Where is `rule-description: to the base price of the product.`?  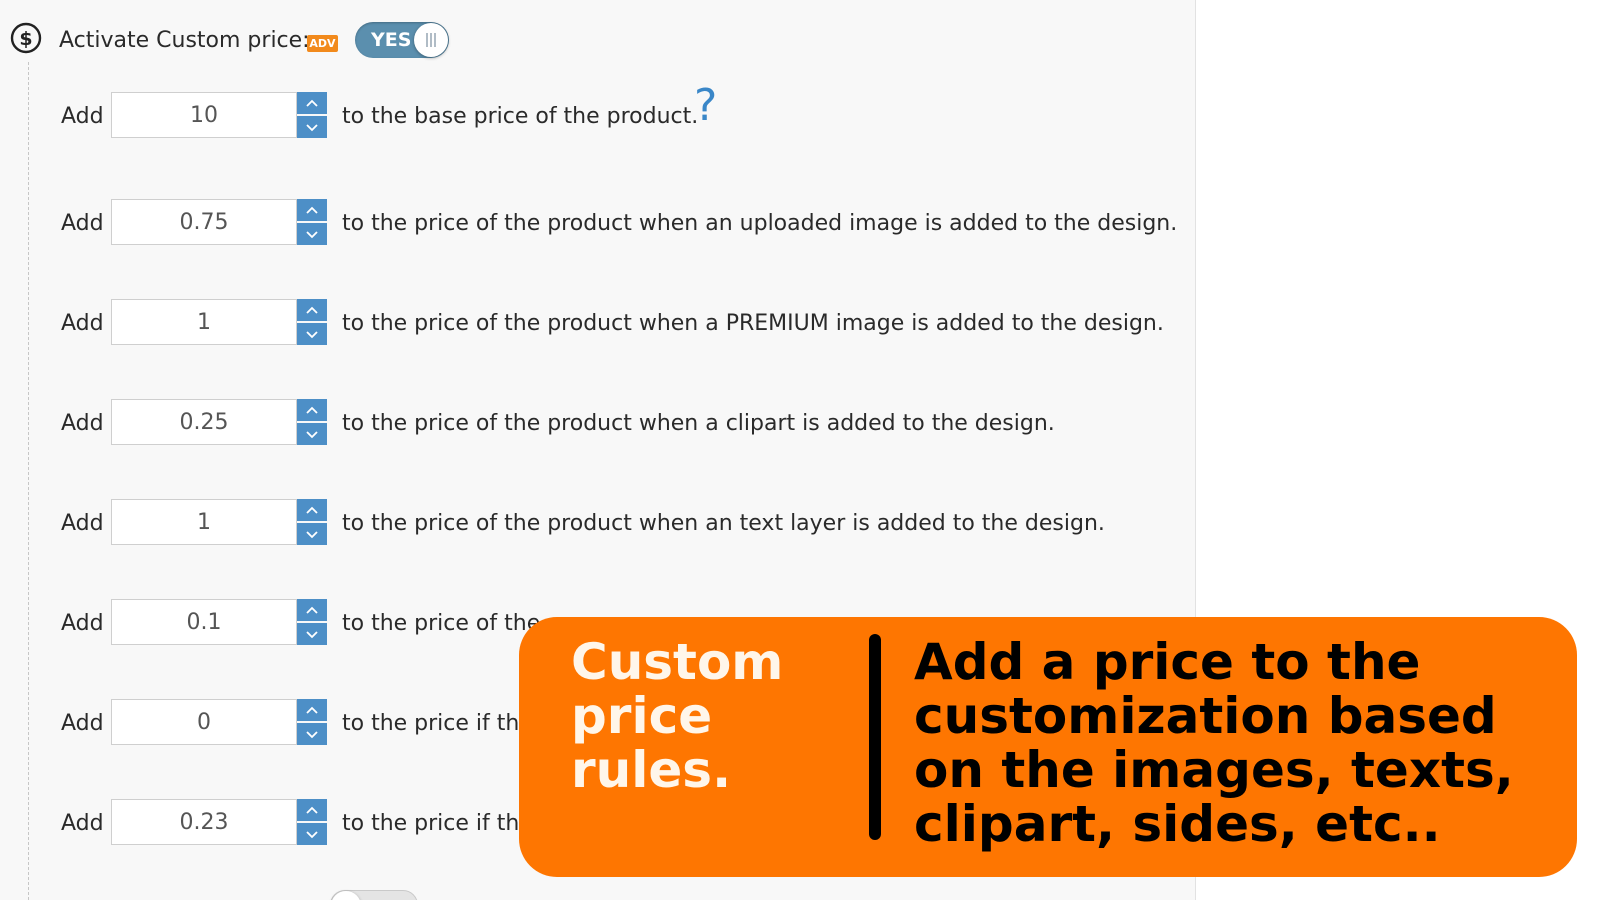
rule-description: to the base price of the product. is located at coordinates (520, 116).